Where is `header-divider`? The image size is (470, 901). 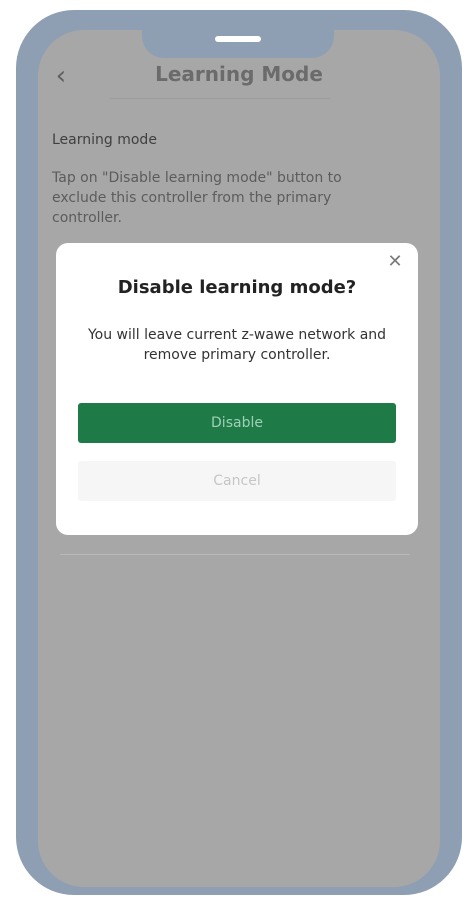 header-divider is located at coordinates (220, 98).